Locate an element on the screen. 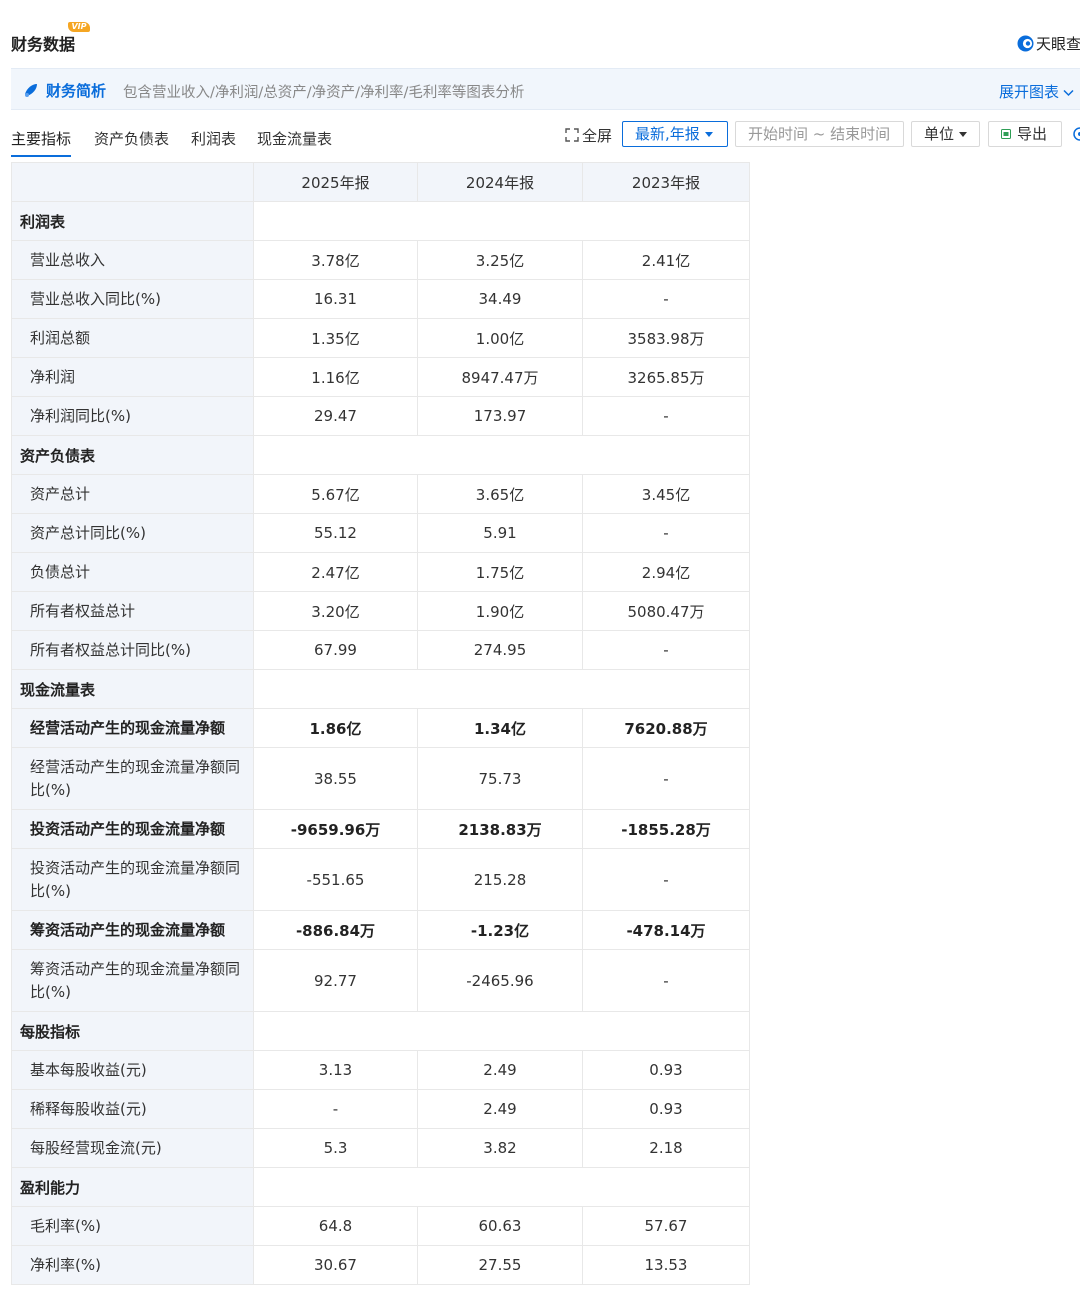 The width and height of the screenshot is (1080, 1298). row-label: 筹资活动产生的现金流量净额同比(%) is located at coordinates (132, 980).